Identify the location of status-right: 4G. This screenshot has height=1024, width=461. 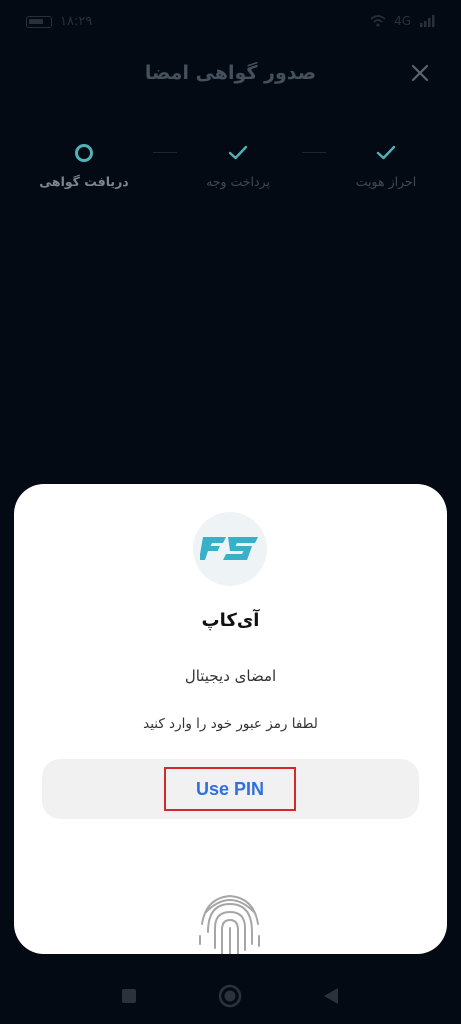
(402, 21).